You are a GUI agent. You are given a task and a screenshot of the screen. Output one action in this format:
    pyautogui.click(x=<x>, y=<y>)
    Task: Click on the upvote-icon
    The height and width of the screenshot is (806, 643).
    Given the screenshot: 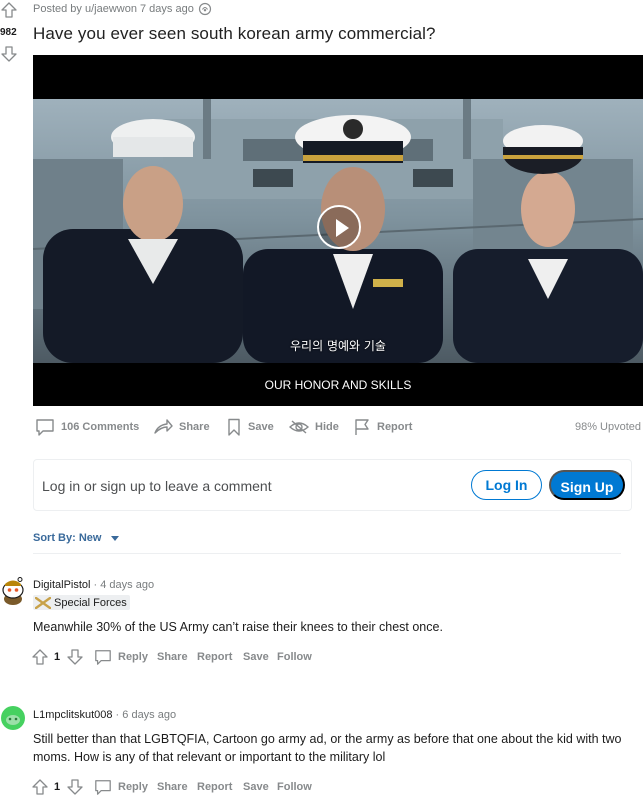 What is the action you would take?
    pyautogui.click(x=9, y=10)
    